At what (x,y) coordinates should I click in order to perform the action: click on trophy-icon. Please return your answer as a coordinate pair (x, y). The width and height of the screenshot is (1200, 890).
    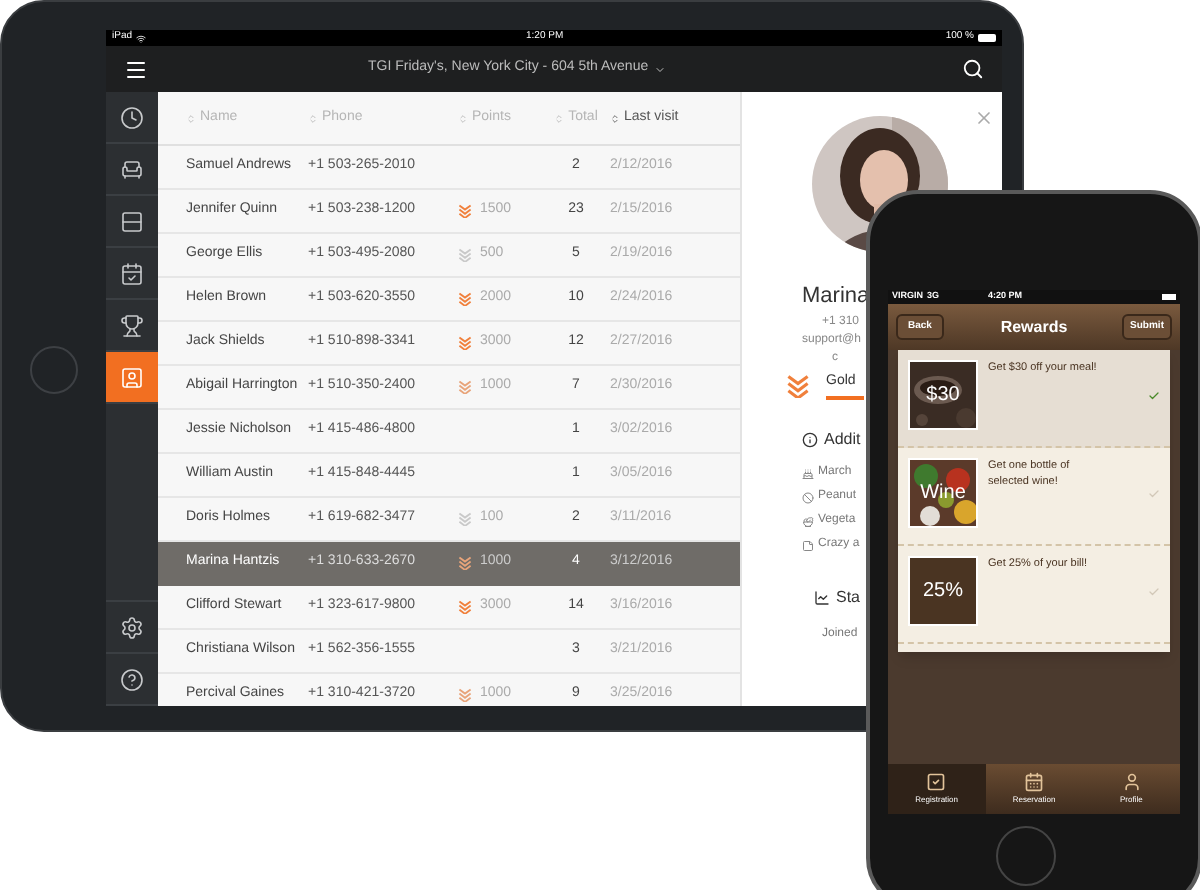
    Looking at the image, I should click on (132, 325).